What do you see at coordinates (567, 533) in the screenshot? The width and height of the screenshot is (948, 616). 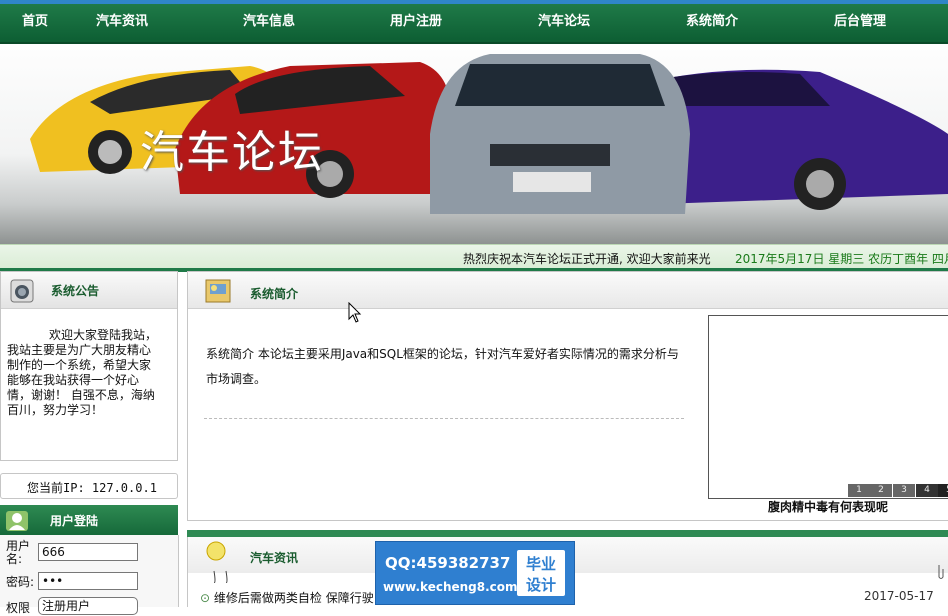 I see `news-top-bar` at bounding box center [567, 533].